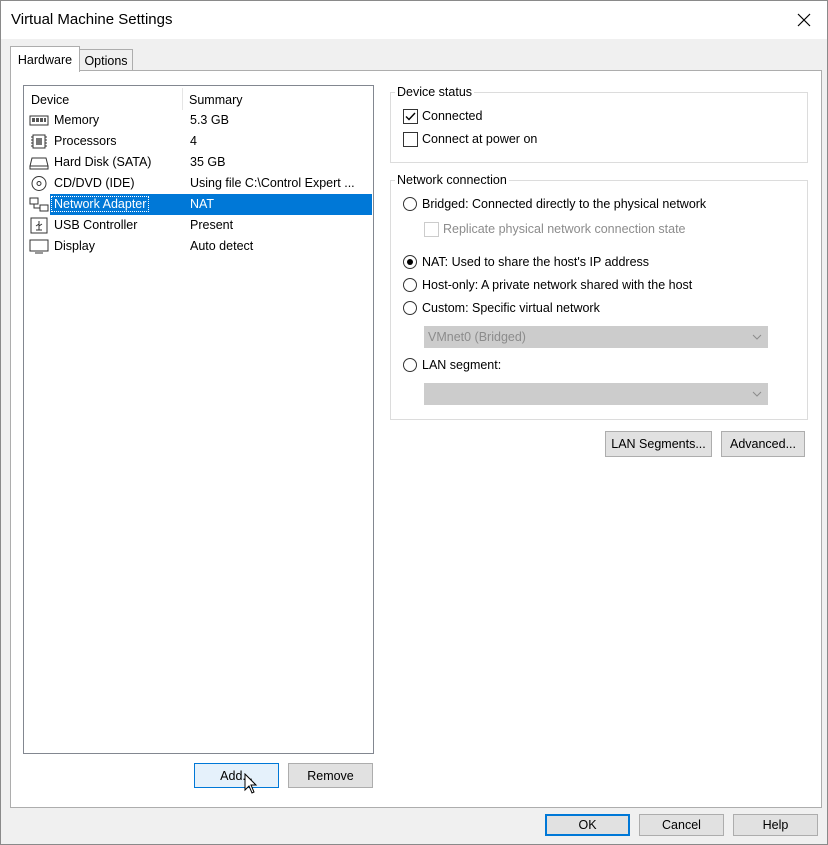  I want to click on usb-controller-icon, so click(39, 225).